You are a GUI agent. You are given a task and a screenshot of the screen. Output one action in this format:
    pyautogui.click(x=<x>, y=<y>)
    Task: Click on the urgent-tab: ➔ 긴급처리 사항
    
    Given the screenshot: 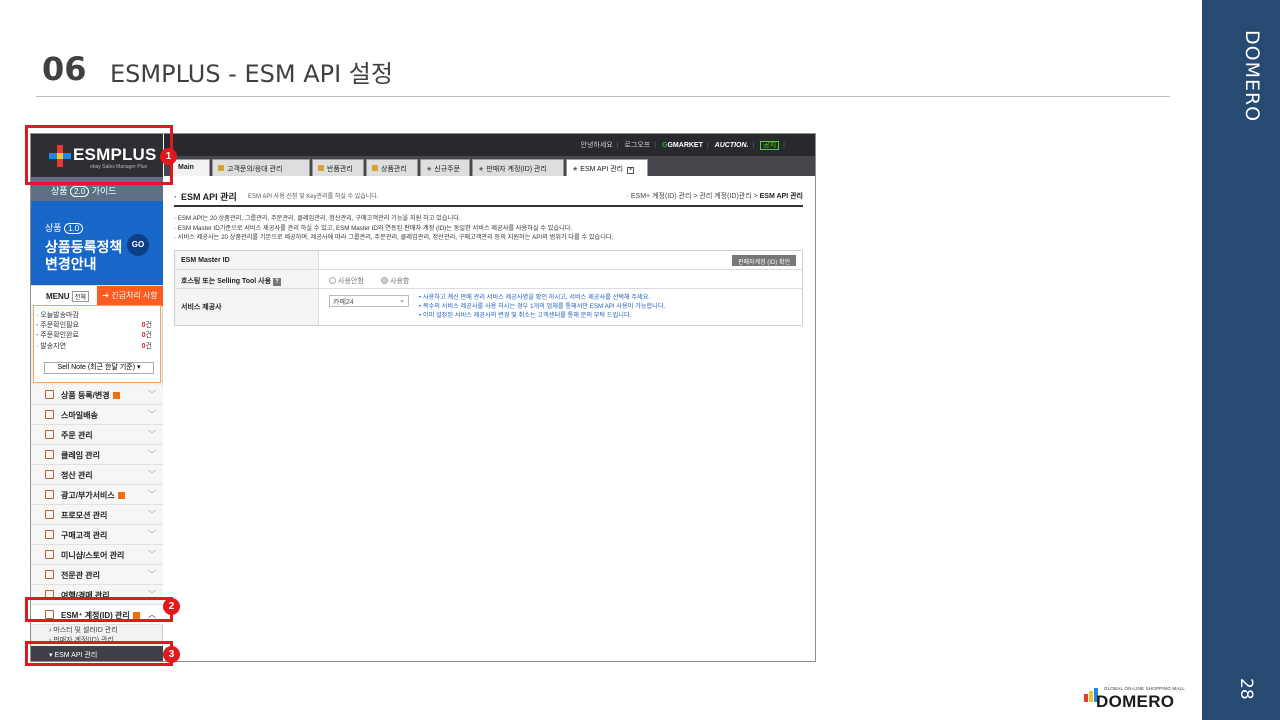 What is the action you would take?
    pyautogui.click(x=130, y=296)
    